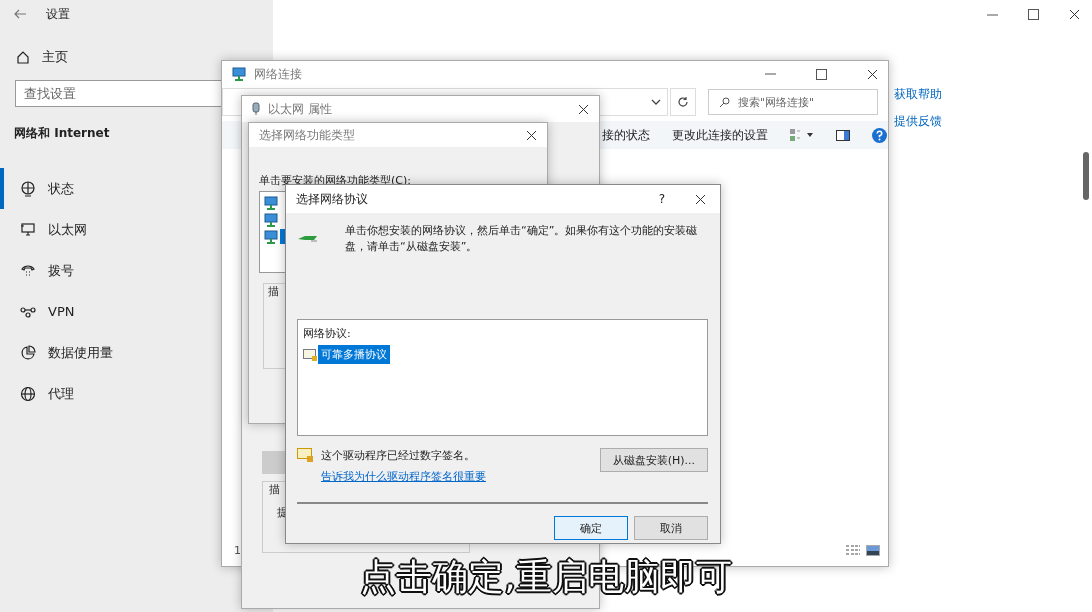 Image resolution: width=1092 pixels, height=612 pixels. Describe the element at coordinates (237, 550) in the screenshot. I see `item-count: 1` at that location.